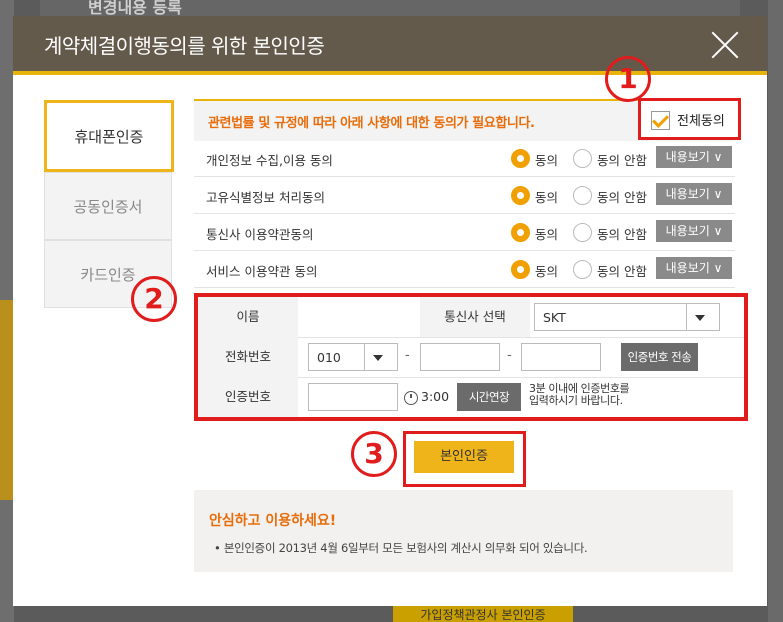 The width and height of the screenshot is (783, 622). I want to click on consent-row-unique-id: 고유식별정보 처리동의 동의 동의 안함 내용보기 ∨, so click(464, 195).